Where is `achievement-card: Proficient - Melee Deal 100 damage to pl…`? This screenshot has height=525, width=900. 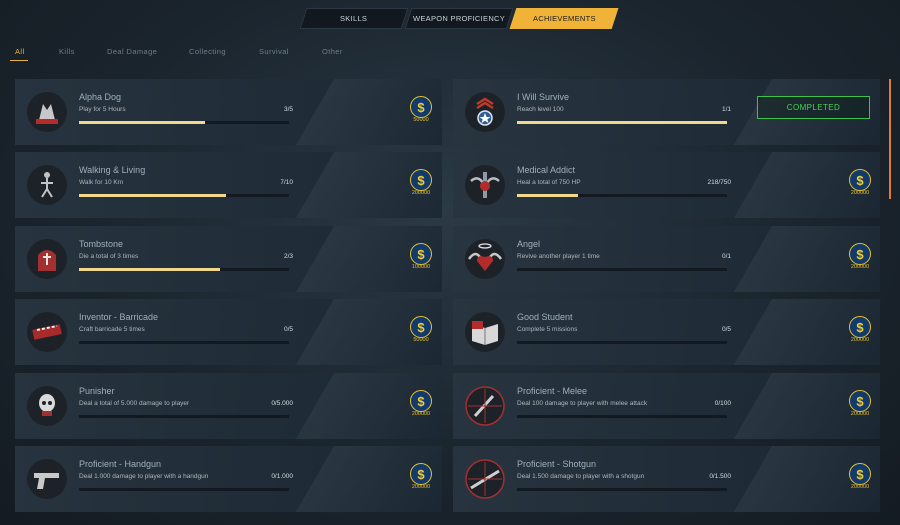
achievement-card: Proficient - Melee Deal 100 damage to pl… is located at coordinates (666, 406).